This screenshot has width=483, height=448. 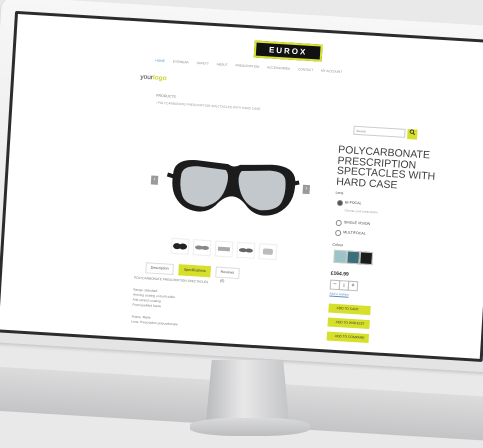 I want to click on quantity-plus-button: +, so click(x=353, y=286).